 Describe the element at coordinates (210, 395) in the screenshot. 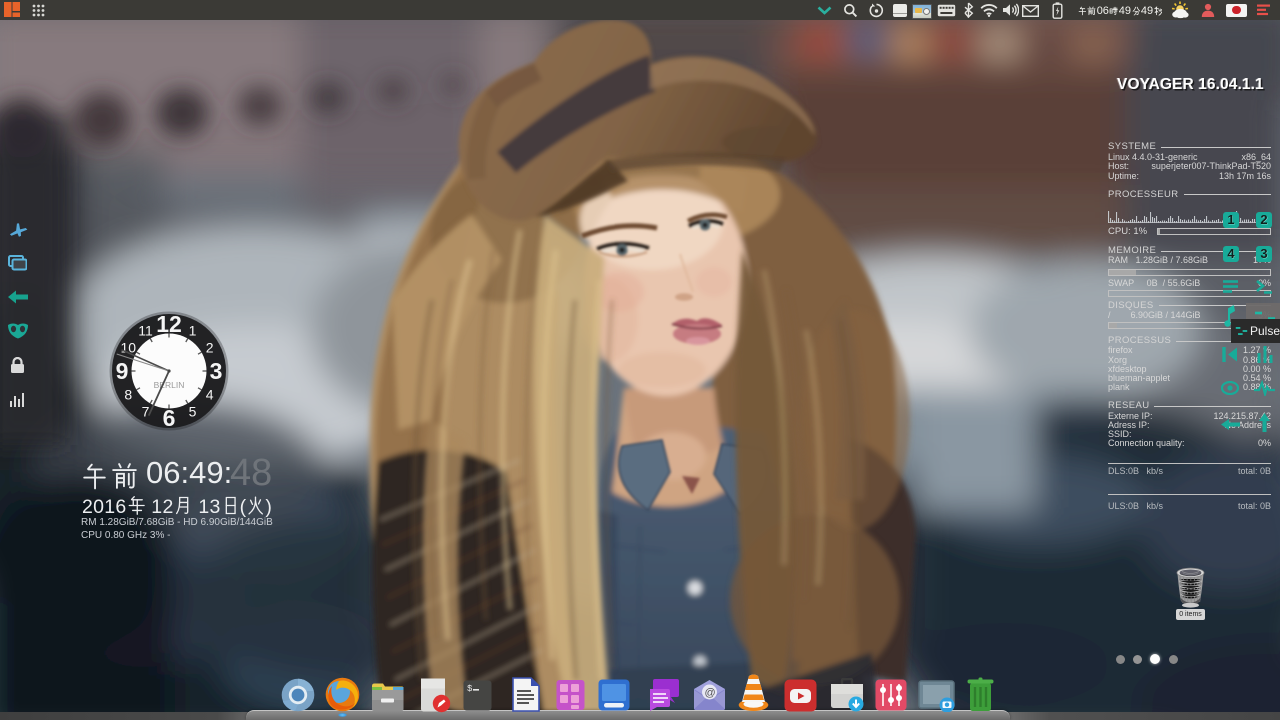

I see `svg-text: 4` at that location.